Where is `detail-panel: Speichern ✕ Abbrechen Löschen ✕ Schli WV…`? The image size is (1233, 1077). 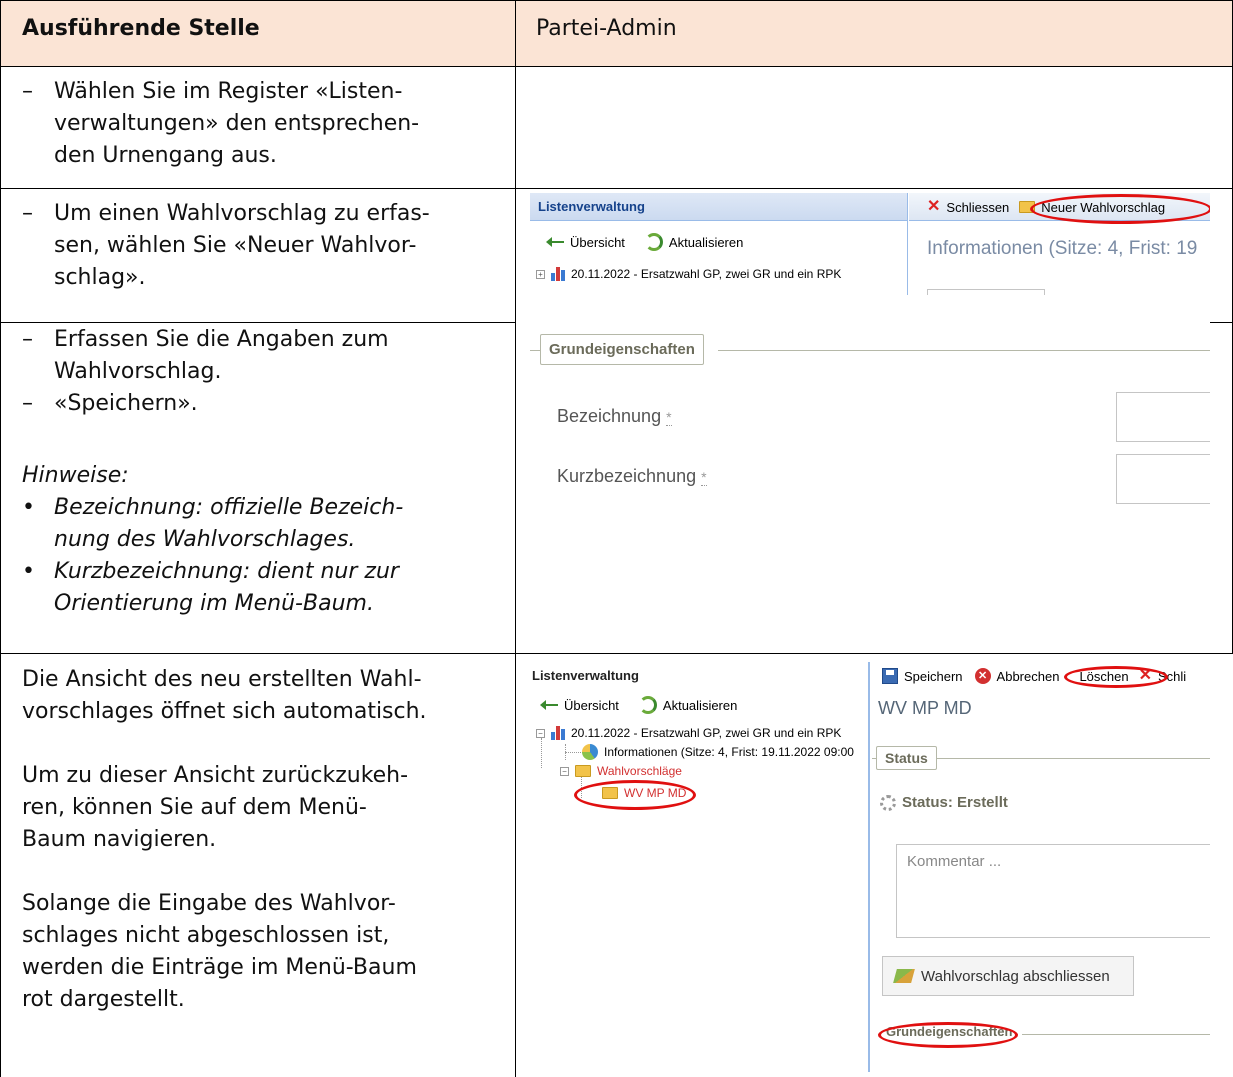 detail-panel: Speichern ✕ Abbrechen Löschen ✕ Schli WV… is located at coordinates (1041, 867).